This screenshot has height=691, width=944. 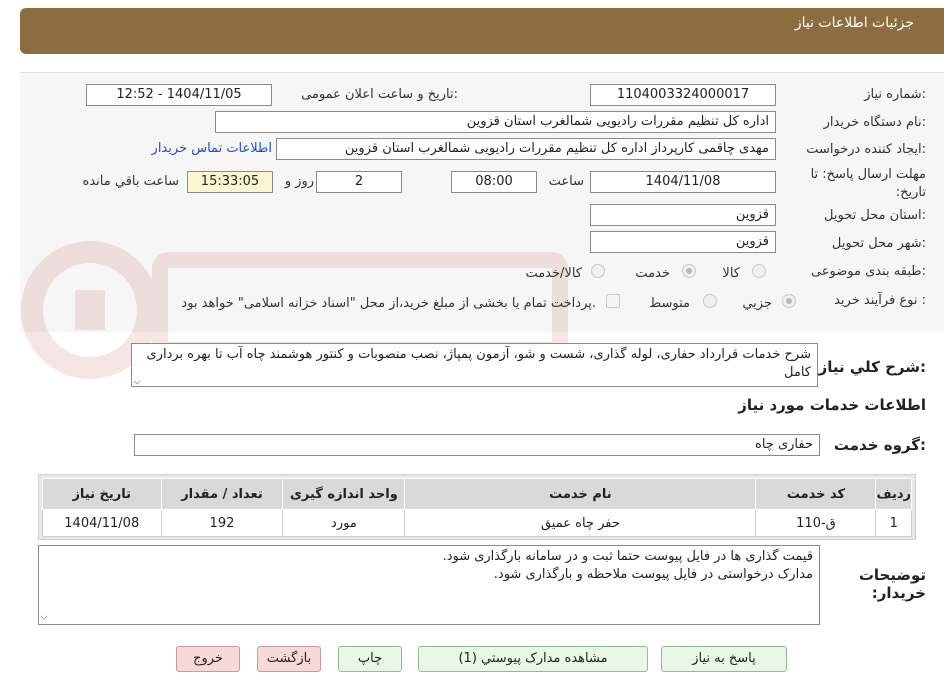 I want to click on need-number-label: شماره نیاز:, so click(x=895, y=94).